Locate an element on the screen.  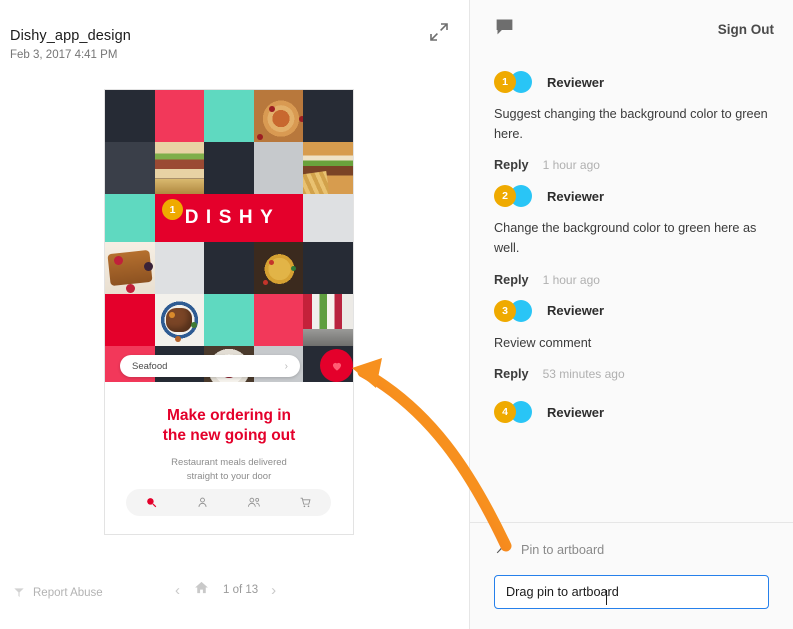
flag-icon is located at coordinates (19, 593).